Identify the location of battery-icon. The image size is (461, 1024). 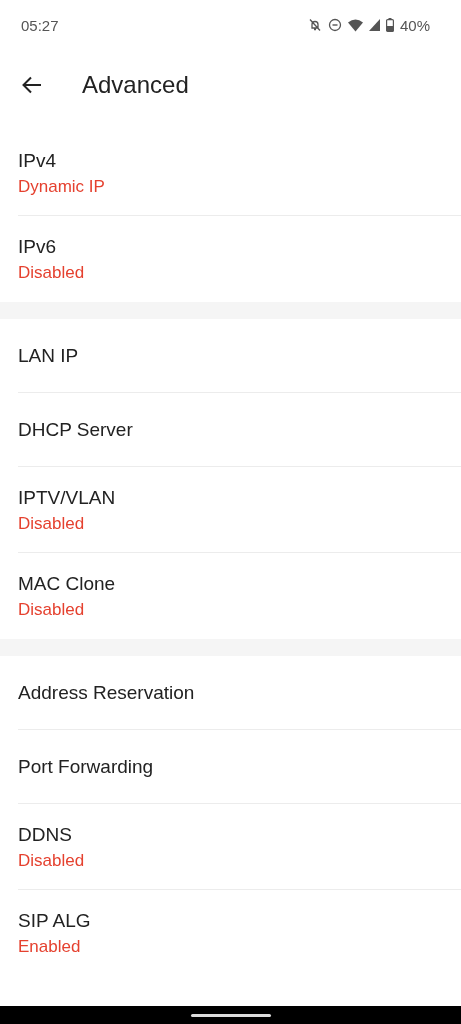
(389, 25).